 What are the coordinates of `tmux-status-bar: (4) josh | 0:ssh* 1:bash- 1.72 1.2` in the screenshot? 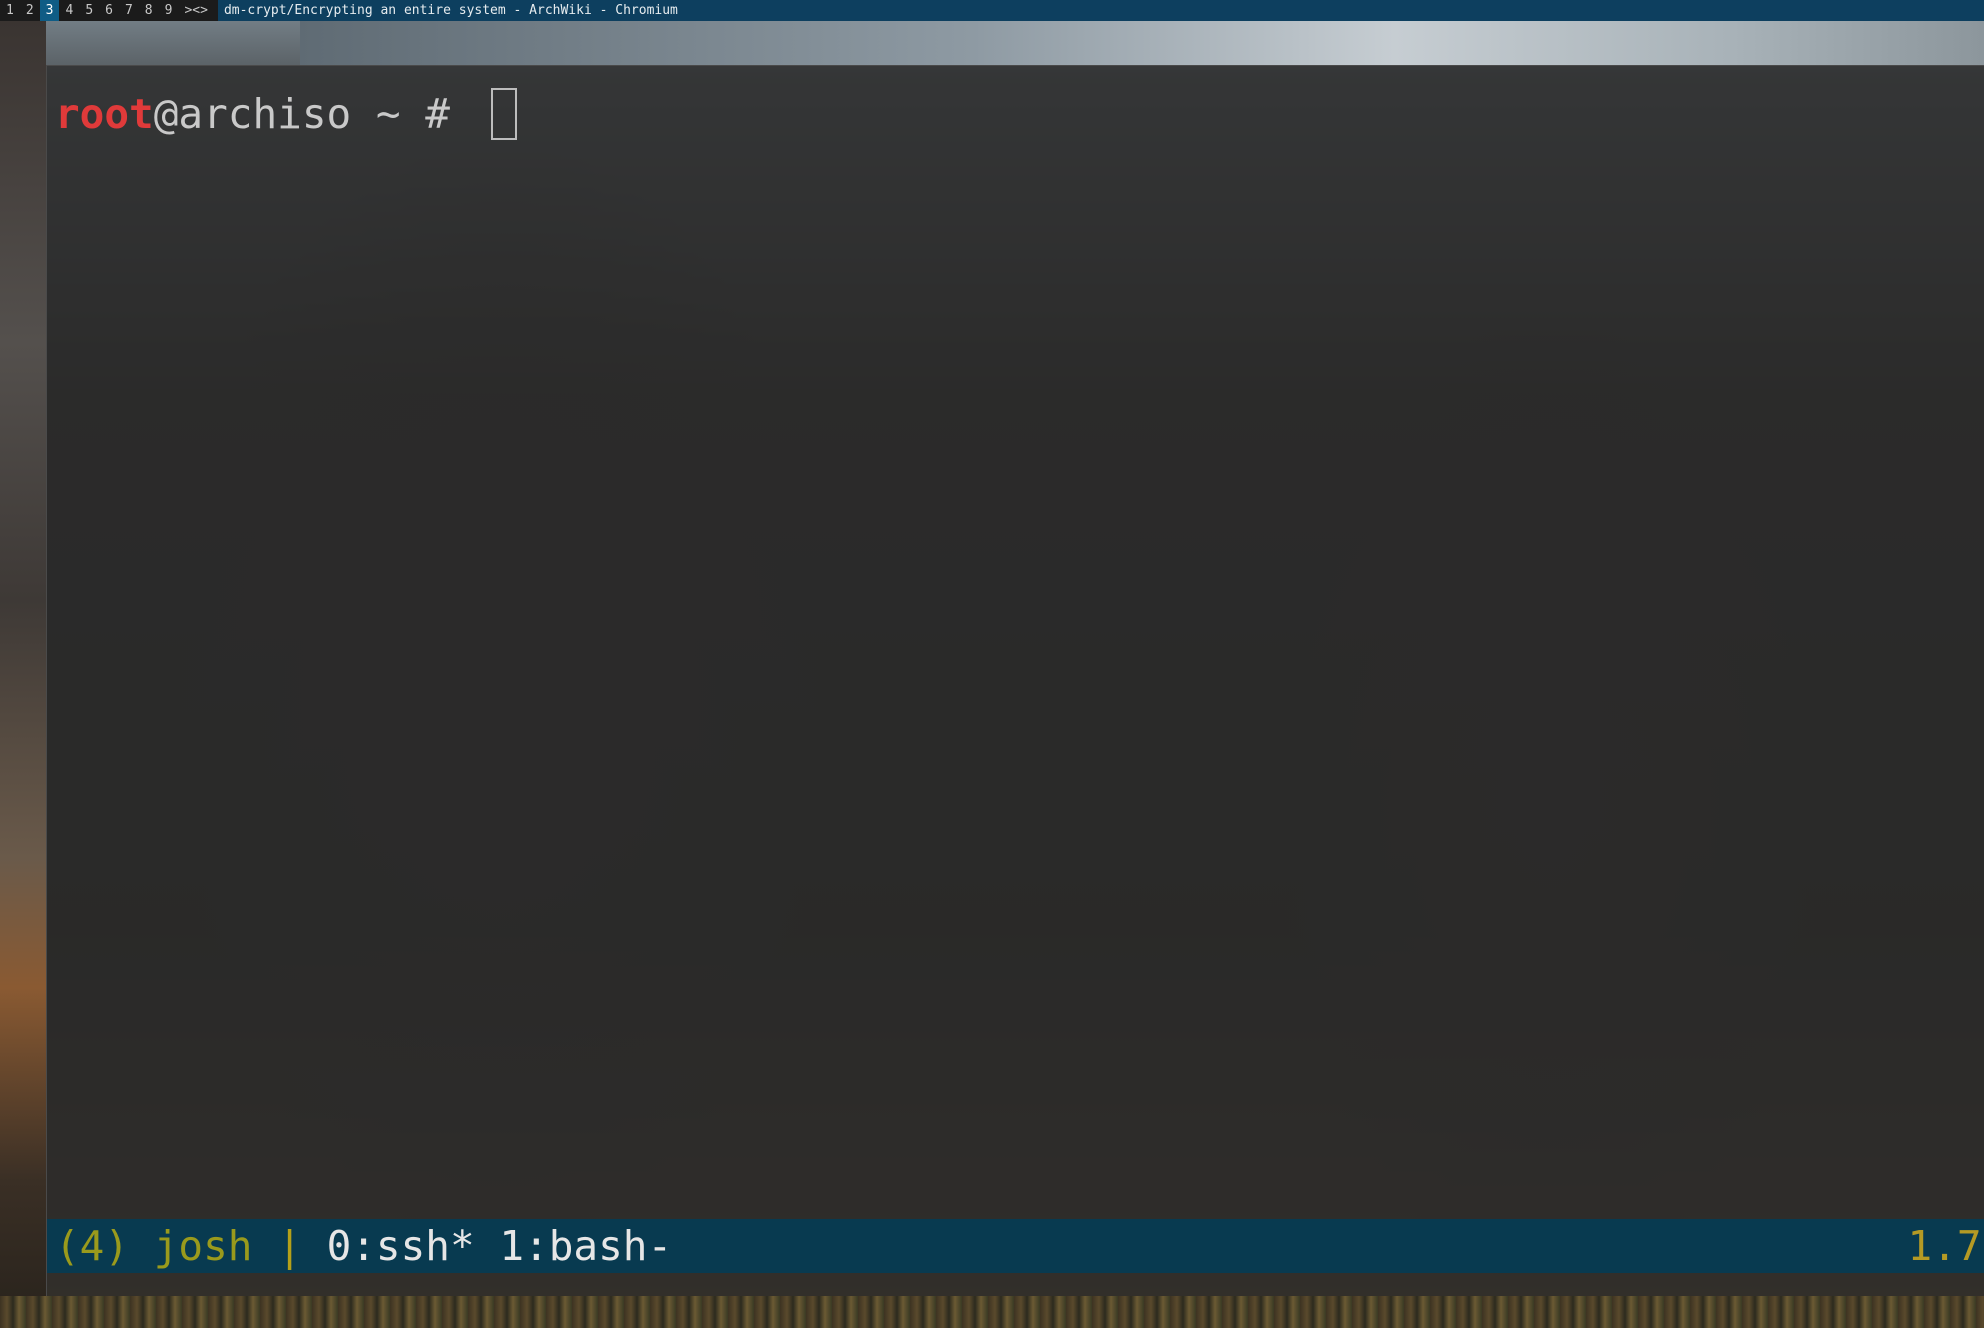 It's located at (1015, 1246).